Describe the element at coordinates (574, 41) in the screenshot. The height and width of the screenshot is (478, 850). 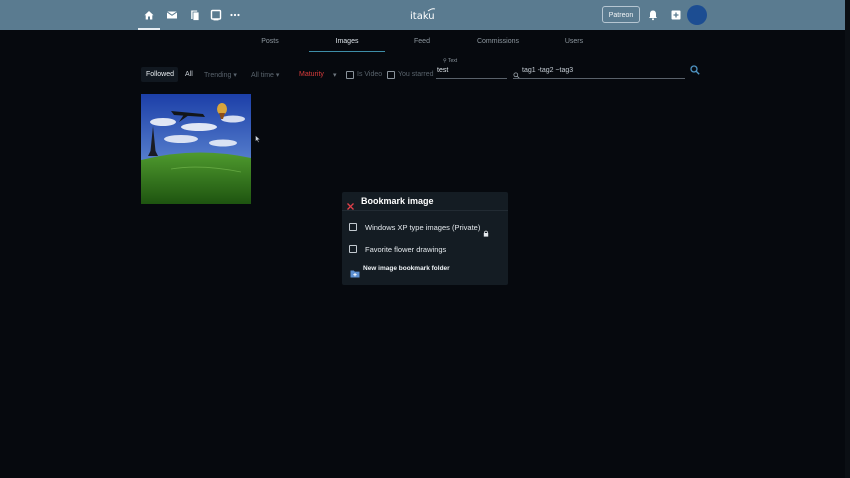
I see `tab-users: Users` at that location.